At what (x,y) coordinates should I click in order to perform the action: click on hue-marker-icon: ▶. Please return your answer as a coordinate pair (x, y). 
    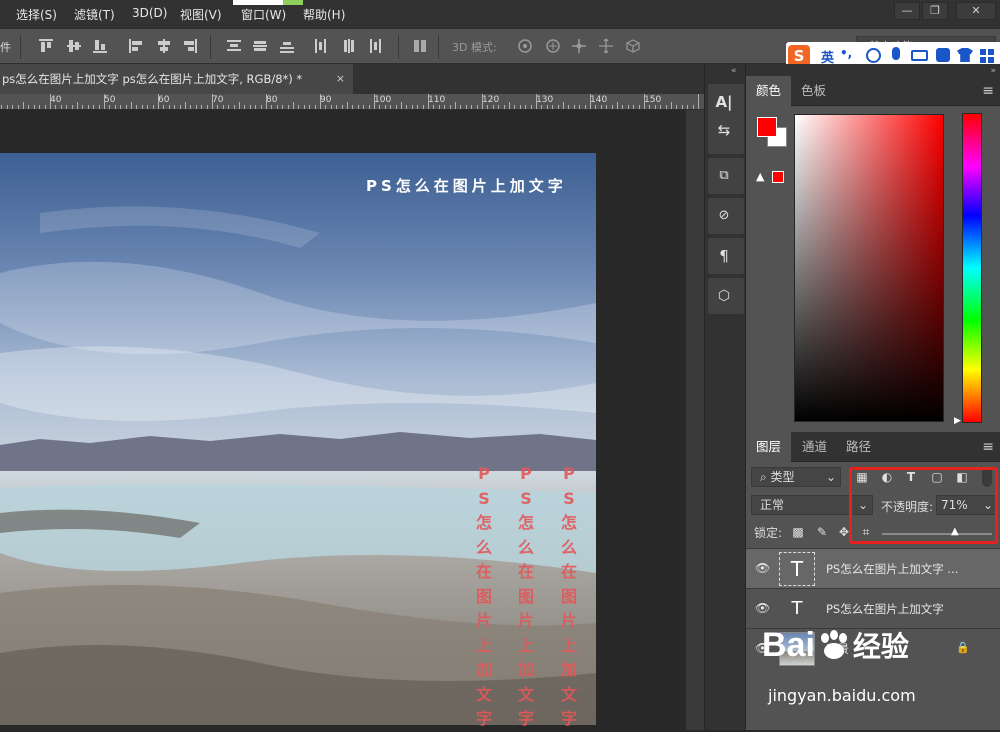
    Looking at the image, I should click on (957, 421).